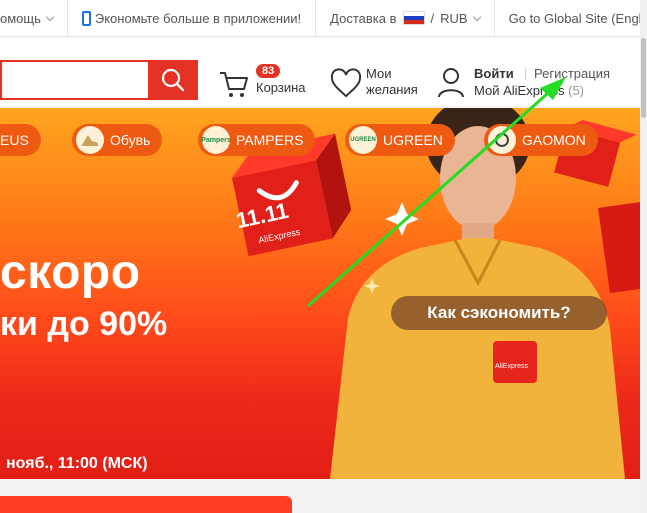  What do you see at coordinates (643, 256) in the screenshot?
I see `page-scrollbar` at bounding box center [643, 256].